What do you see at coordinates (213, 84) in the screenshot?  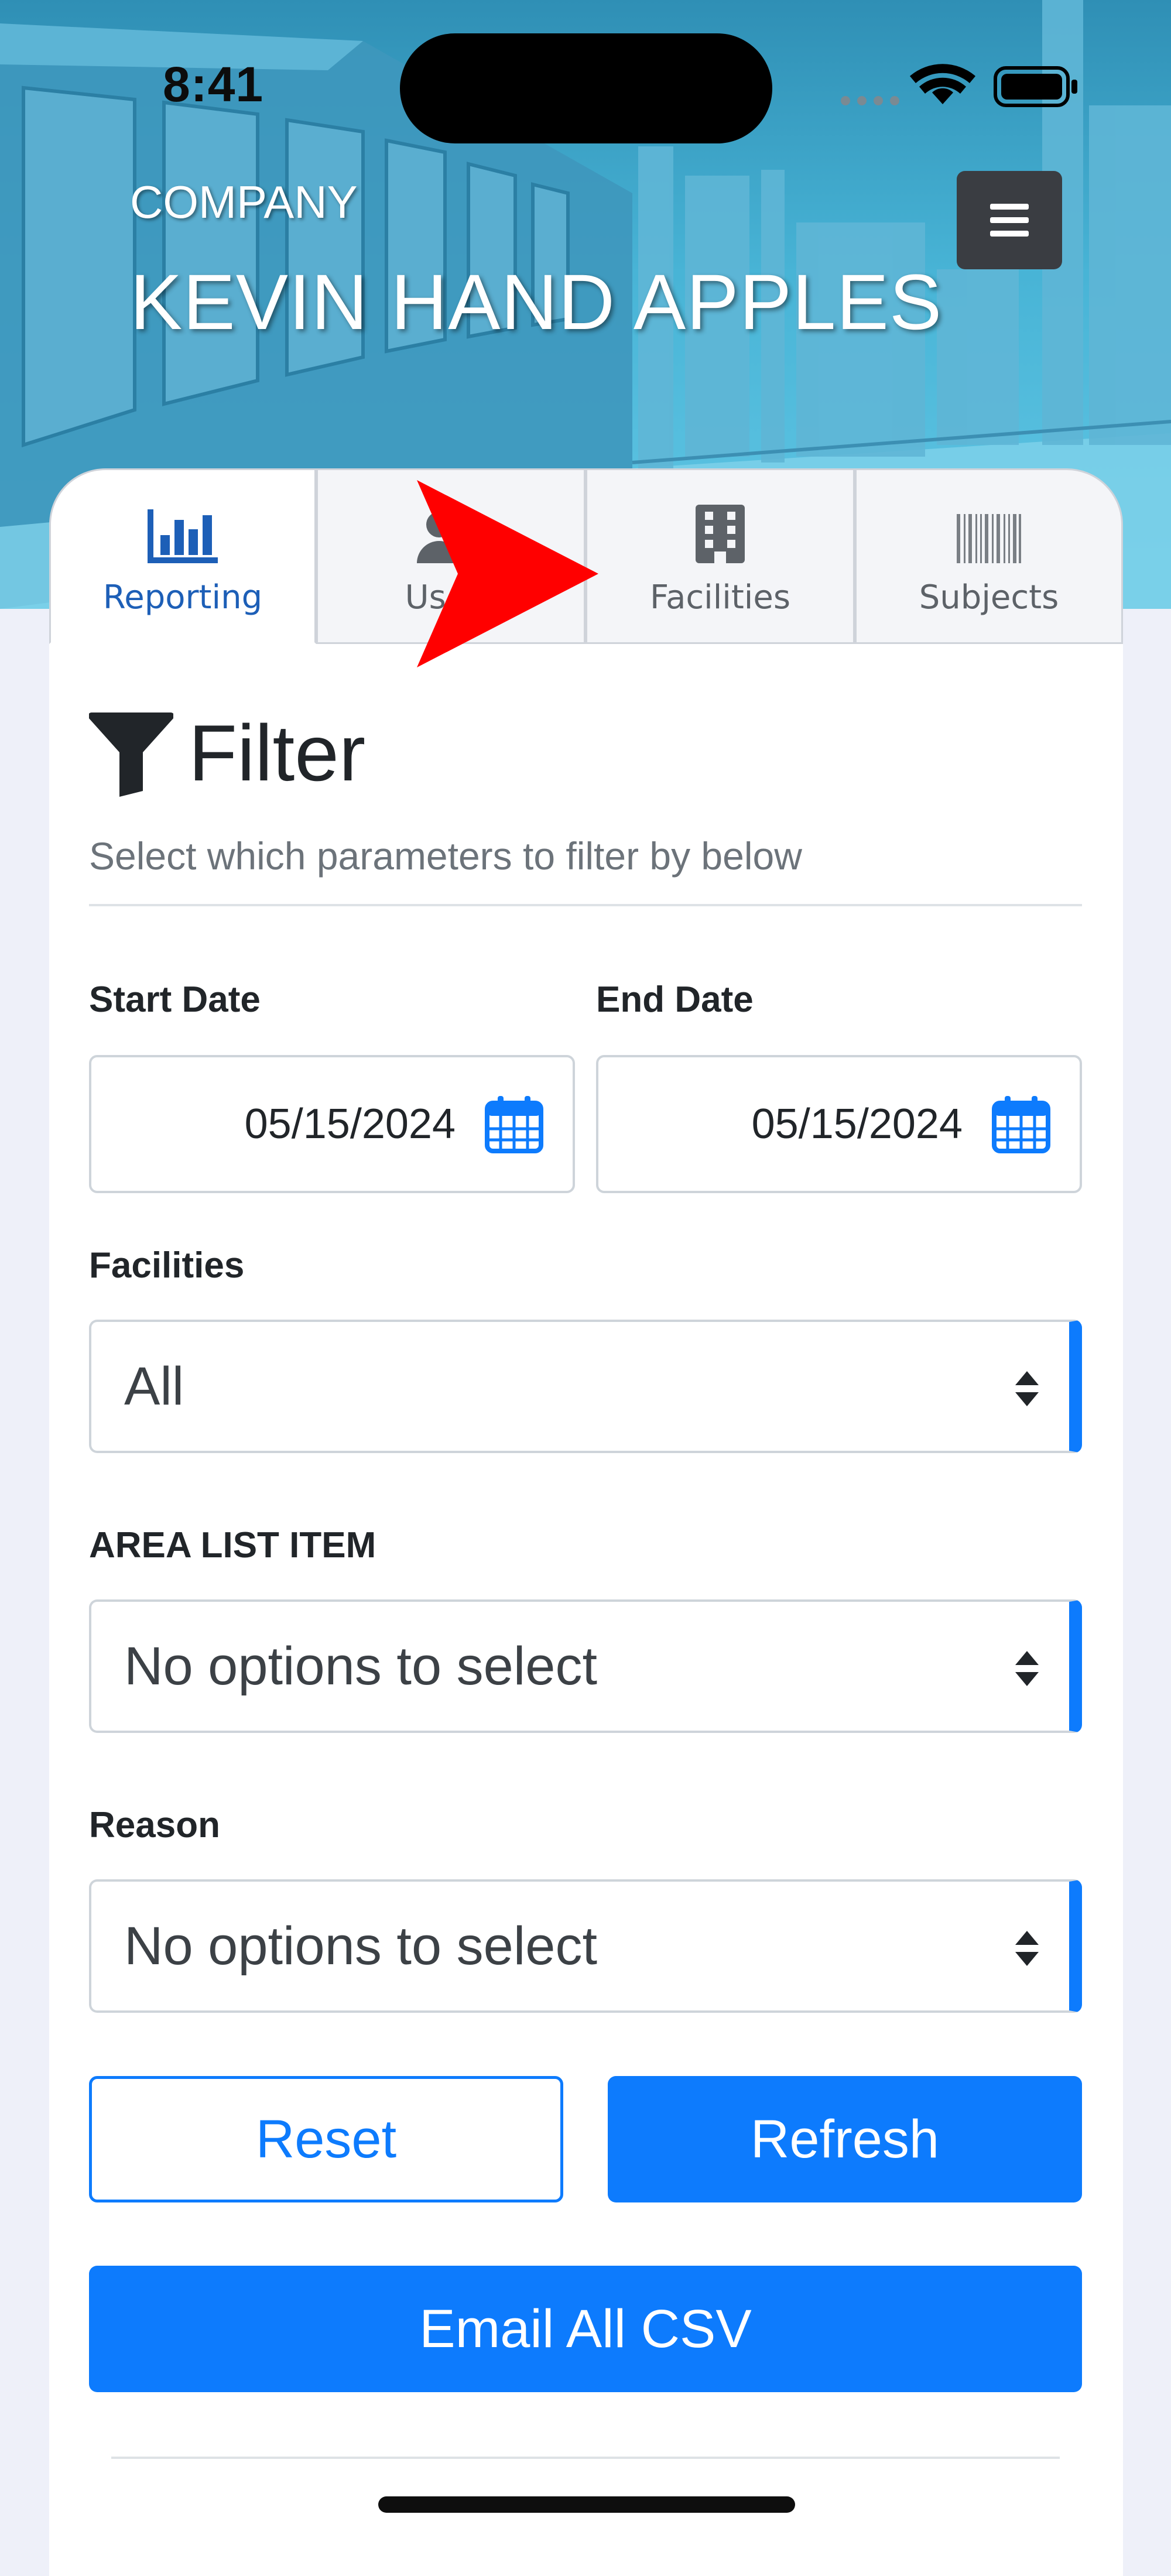 I see `status-bar-time: 8:41` at bounding box center [213, 84].